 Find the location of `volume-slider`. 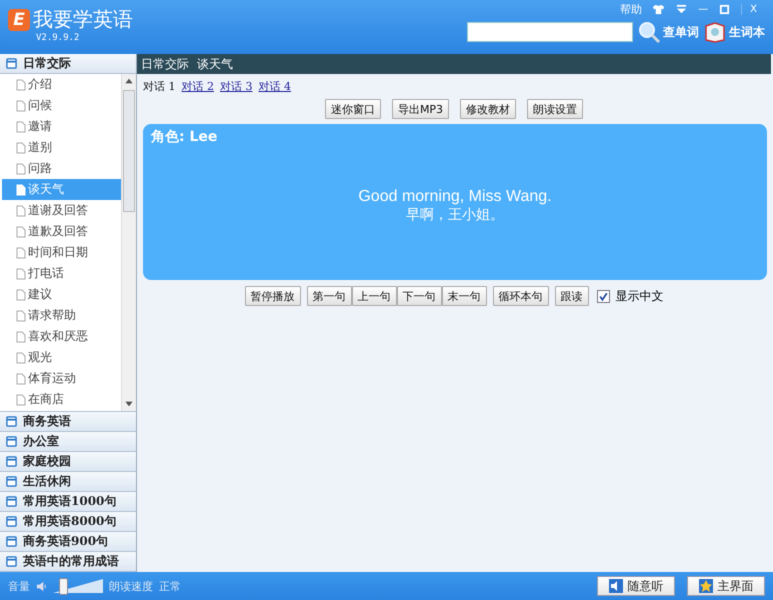

volume-slider is located at coordinates (78, 586).